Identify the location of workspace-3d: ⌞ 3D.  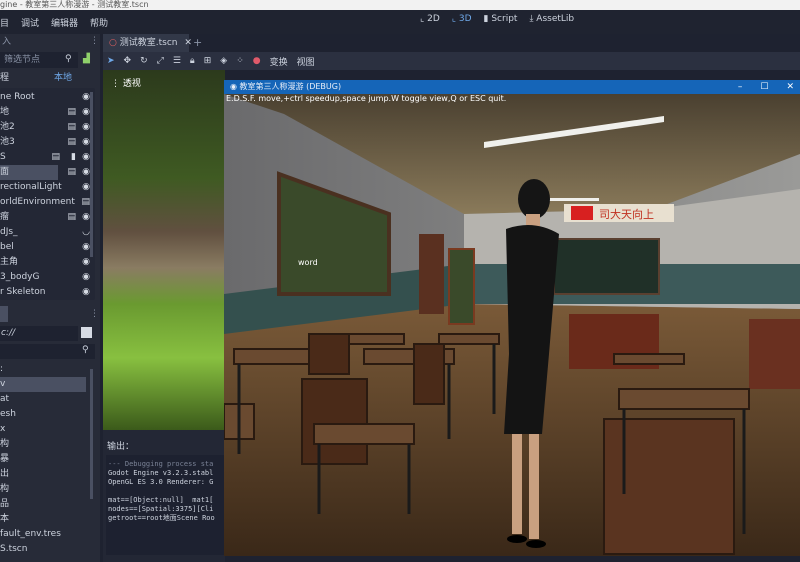
(462, 19).